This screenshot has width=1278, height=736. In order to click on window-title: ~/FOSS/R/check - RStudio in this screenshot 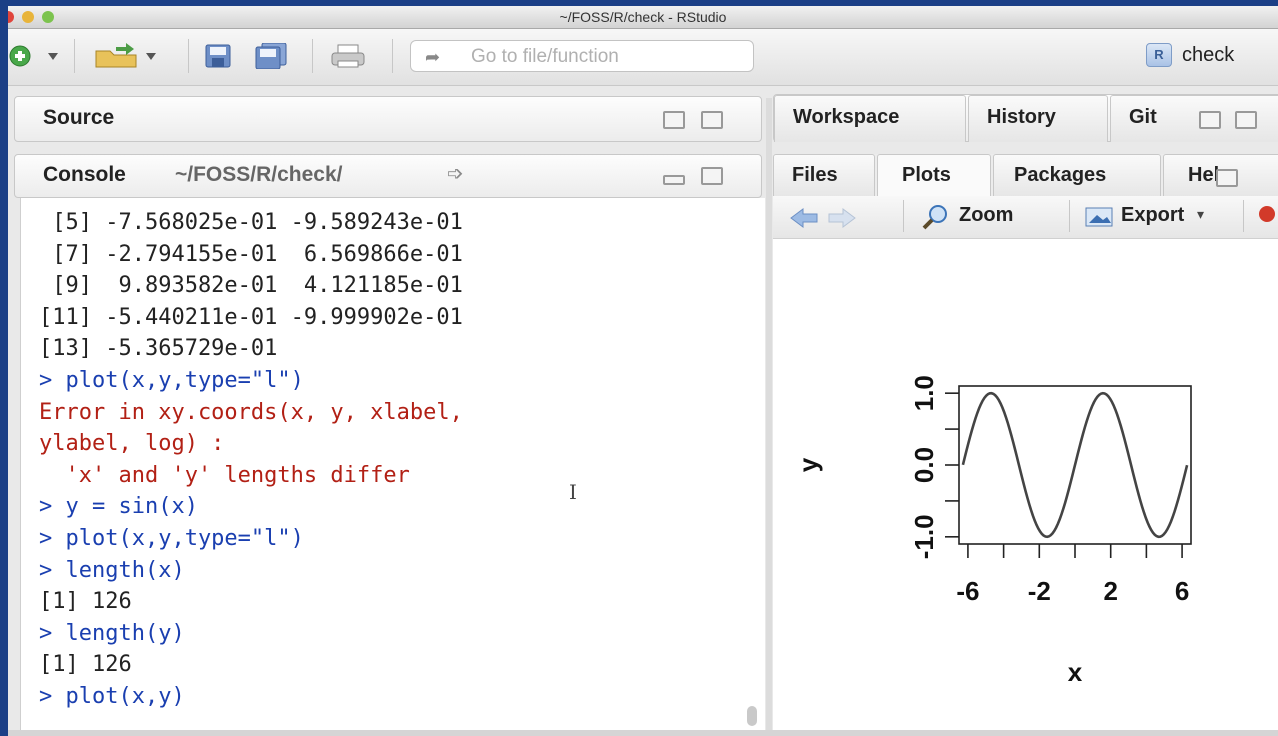, I will do `click(643, 17)`.